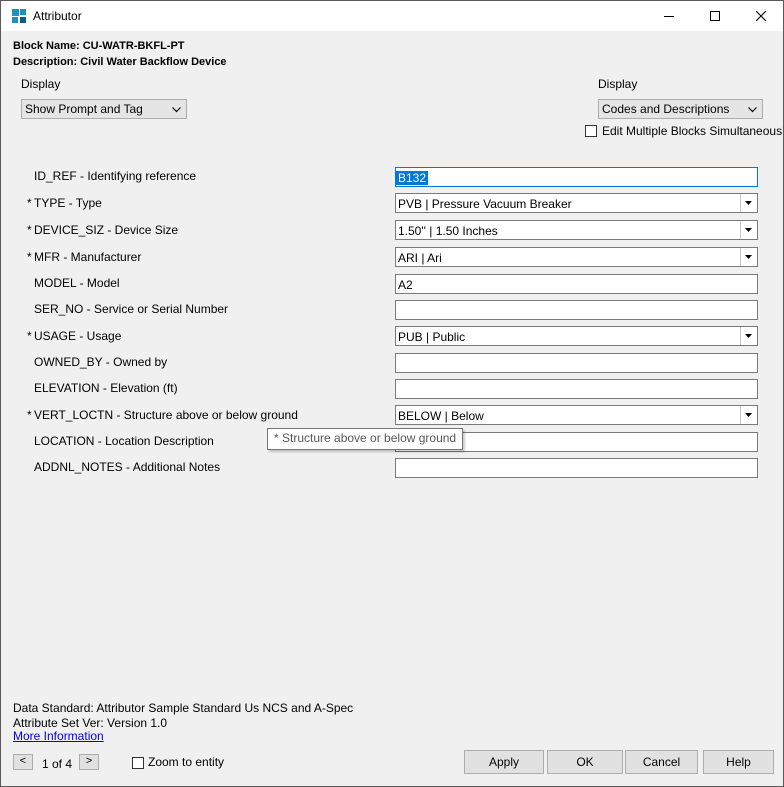 Image resolution: width=784 pixels, height=787 pixels. Describe the element at coordinates (57, 16) in the screenshot. I see `window-title: Attributor` at that location.